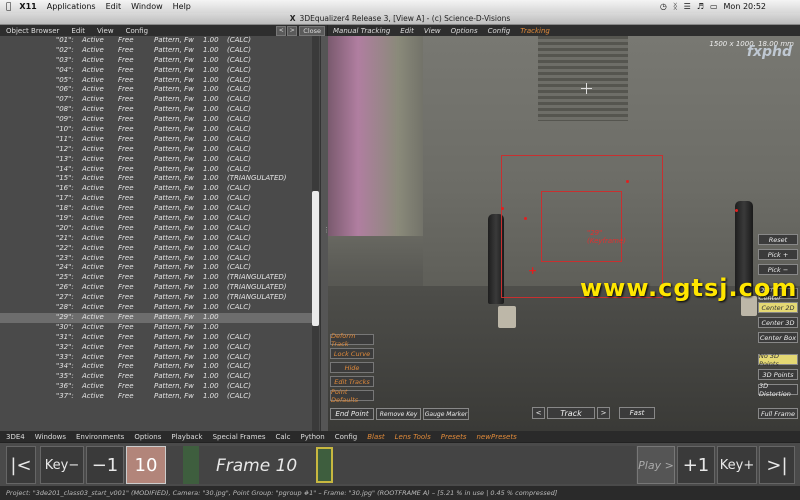 The image size is (800, 500). What do you see at coordinates (159, 189) in the screenshot?
I see `point-row: "16": Active Free Pattern, Fw 1.00 (CALC)` at bounding box center [159, 189].